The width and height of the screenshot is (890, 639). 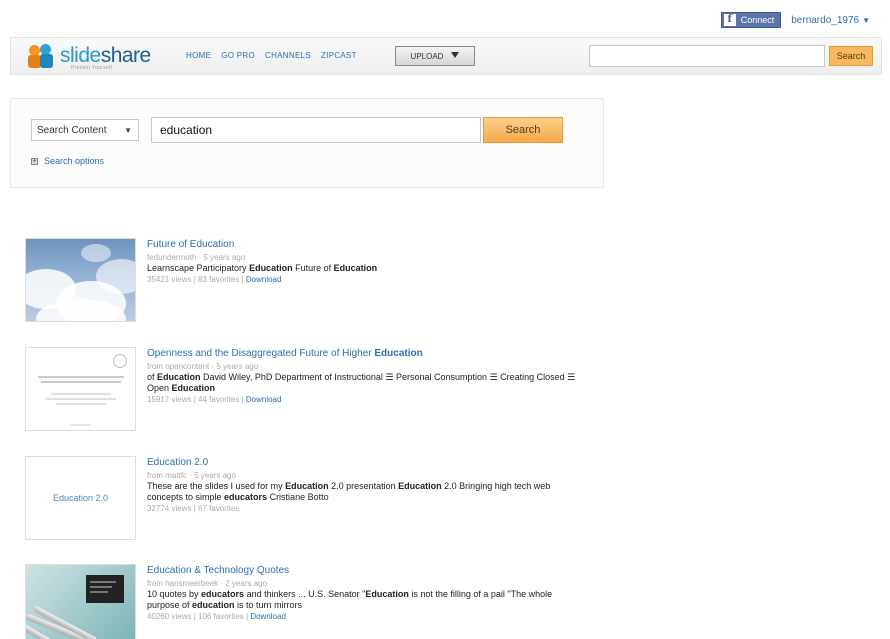 What do you see at coordinates (214, 399) in the screenshot?
I see `result-stats: 15917 views | 44 favorites | Download` at bounding box center [214, 399].